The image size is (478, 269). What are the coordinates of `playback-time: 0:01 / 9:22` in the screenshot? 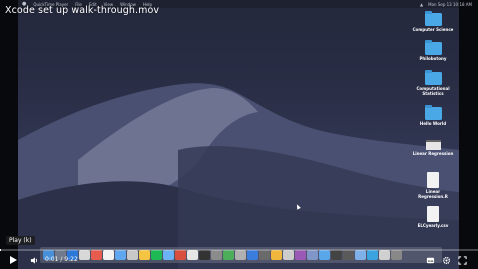 It's located at (61, 259).